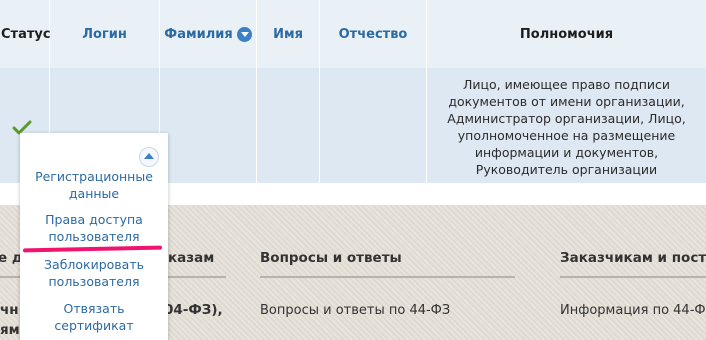  Describe the element at coordinates (566, 135) in the screenshot. I see `powers-line: уполномоченное на размещение` at that location.